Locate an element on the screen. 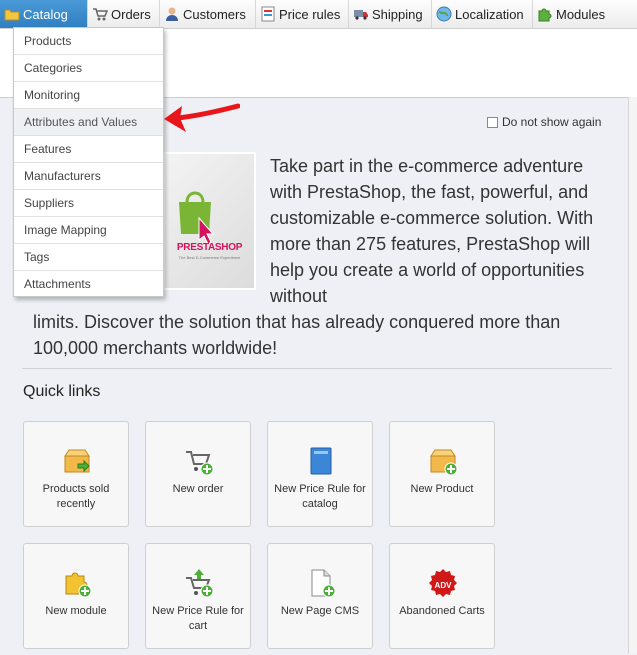 This screenshot has height=655, width=637. quick-link-new-order: New order is located at coordinates (198, 474).